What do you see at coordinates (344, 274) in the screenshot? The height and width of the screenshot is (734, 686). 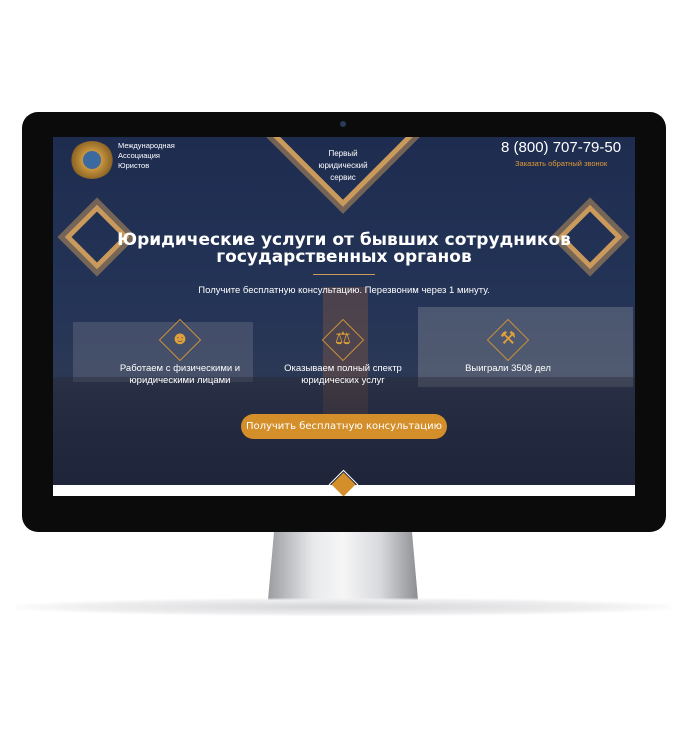 I see `title-divider` at bounding box center [344, 274].